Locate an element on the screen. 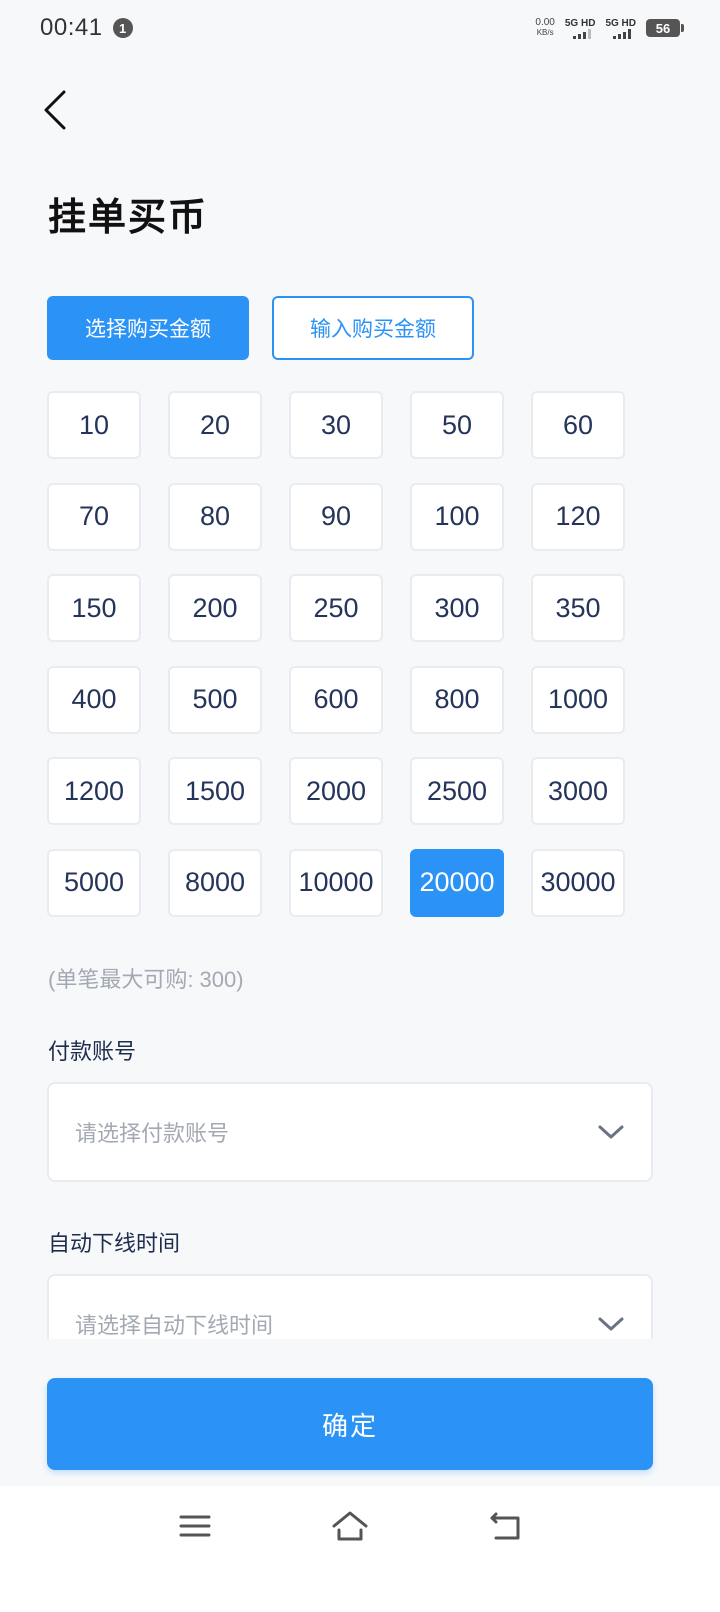 The width and height of the screenshot is (720, 1612). sim2-label: 5G HD is located at coordinates (620, 23).